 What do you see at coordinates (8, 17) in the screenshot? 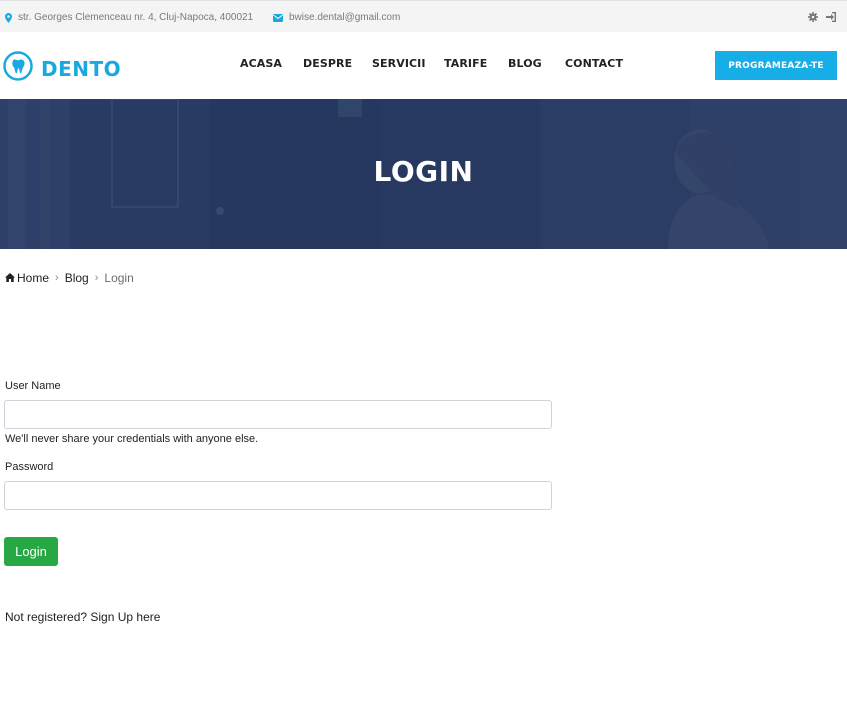
I see `map-marker-icon` at bounding box center [8, 17].